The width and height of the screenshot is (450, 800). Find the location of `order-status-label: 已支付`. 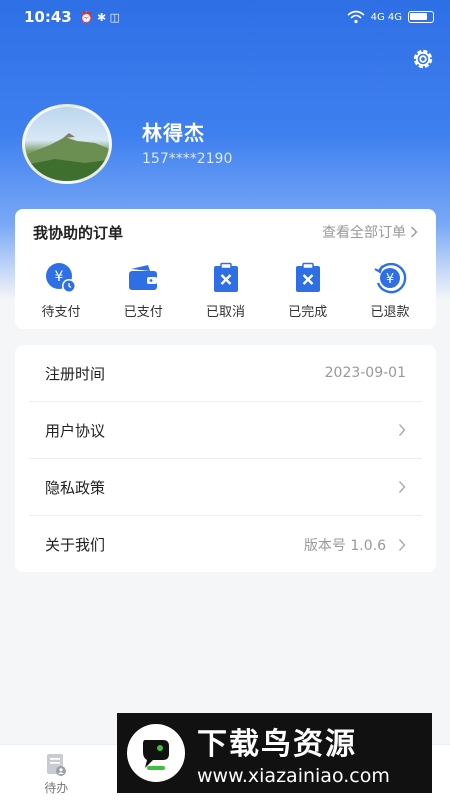

order-status-label: 已支付 is located at coordinates (143, 312).